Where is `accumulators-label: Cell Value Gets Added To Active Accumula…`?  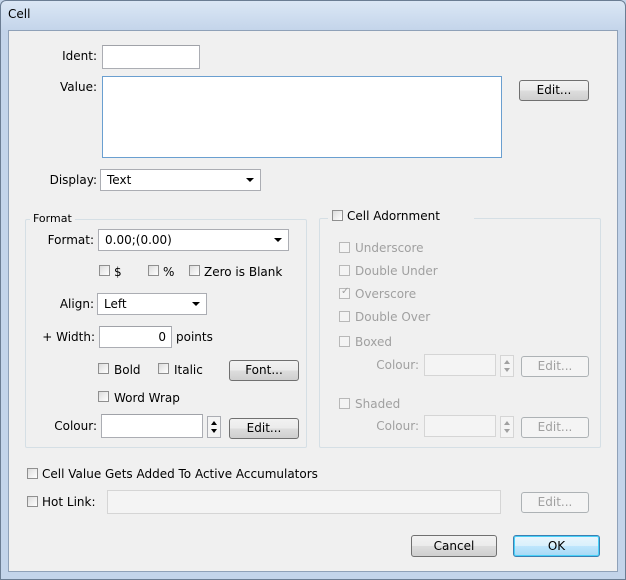 accumulators-label: Cell Value Gets Added To Active Accumula… is located at coordinates (180, 474).